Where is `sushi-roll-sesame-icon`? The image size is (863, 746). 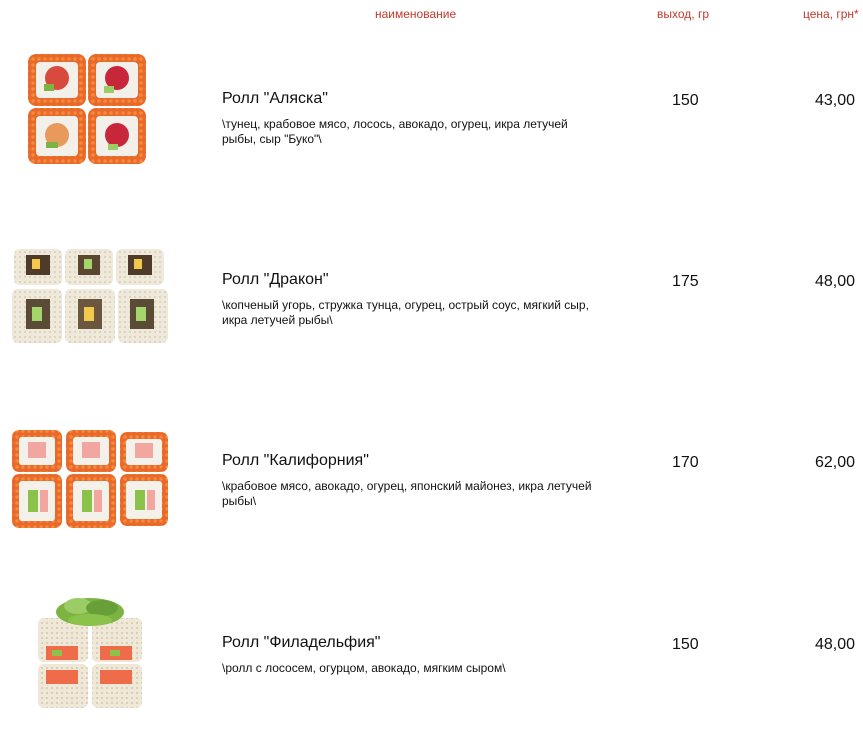
sushi-roll-sesame-icon is located at coordinates (90, 296).